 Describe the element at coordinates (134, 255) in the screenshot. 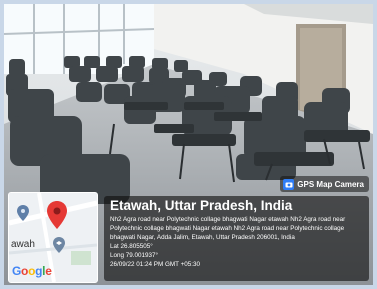

I see `longitude: Long 79.001937°` at that location.